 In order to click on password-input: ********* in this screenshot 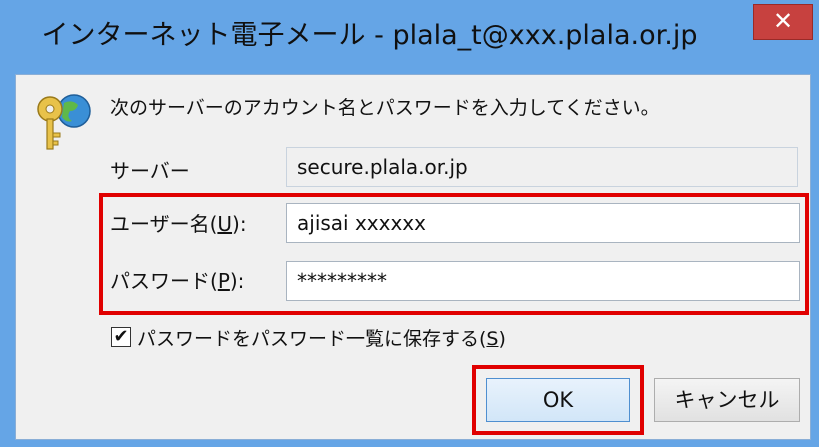, I will do `click(543, 281)`.